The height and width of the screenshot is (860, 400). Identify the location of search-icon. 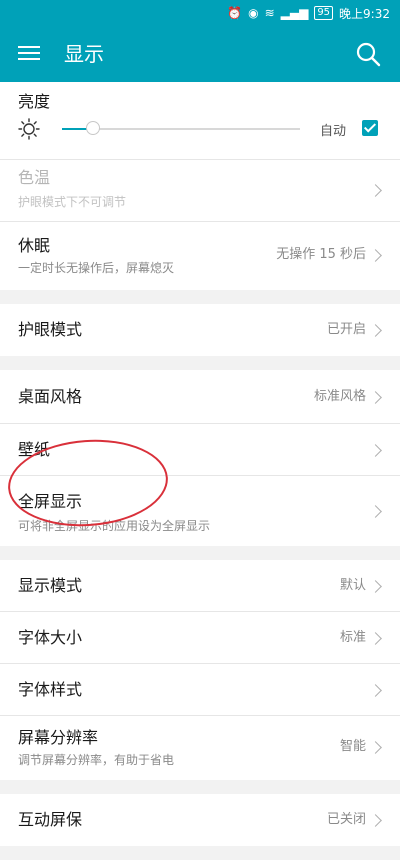
(368, 54).